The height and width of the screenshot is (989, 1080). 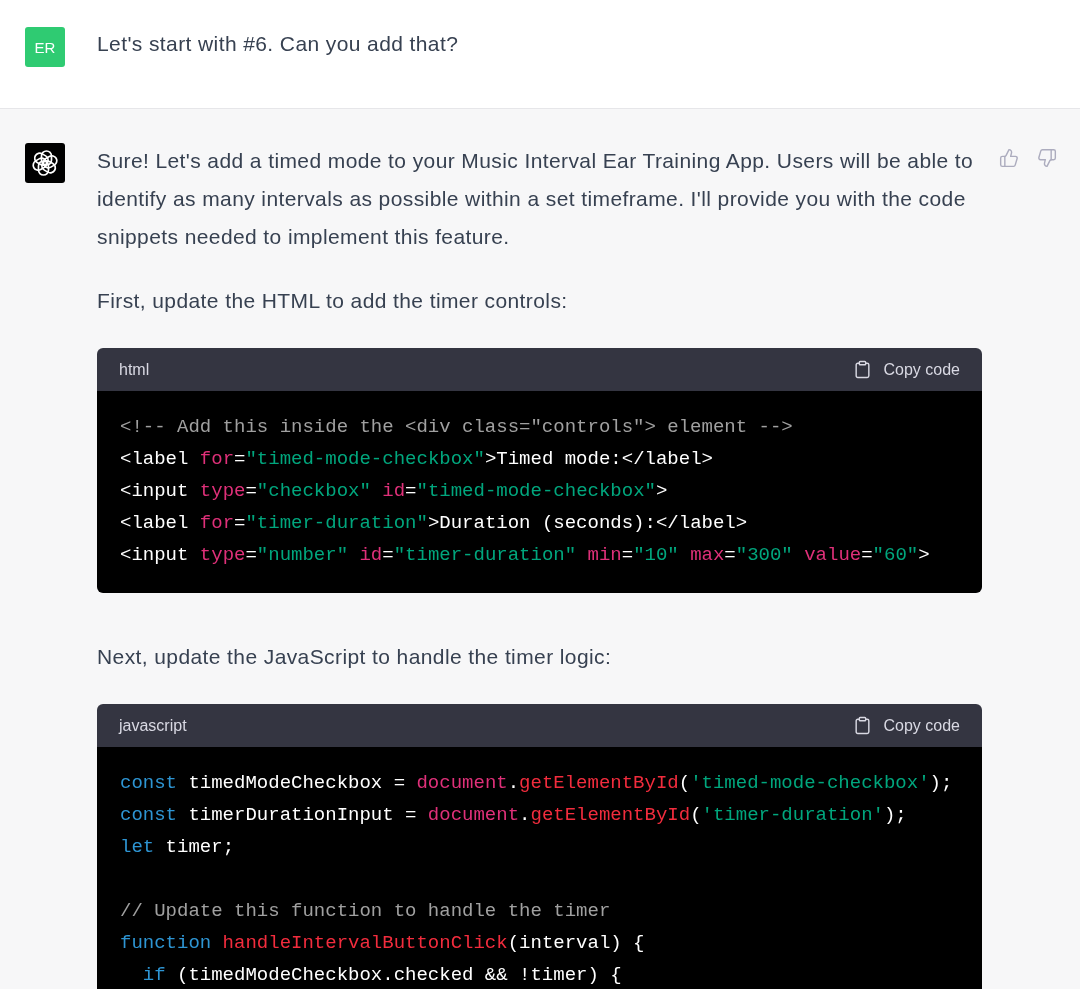 What do you see at coordinates (525, 555) in the screenshot?
I see `code-line: <input type="number" id="timer-duration" min="10" max="300" value="60">` at bounding box center [525, 555].